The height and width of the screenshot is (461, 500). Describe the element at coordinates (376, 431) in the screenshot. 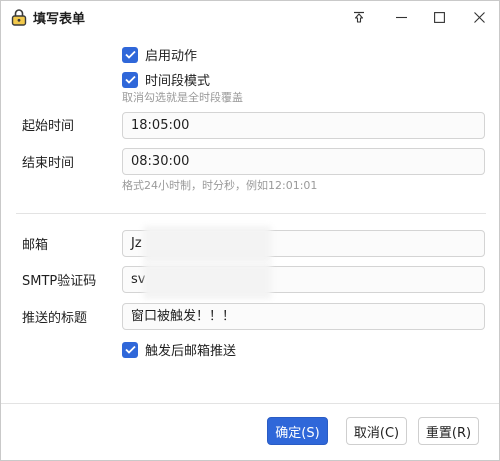

I see `cancel-button: 取消(C)` at that location.